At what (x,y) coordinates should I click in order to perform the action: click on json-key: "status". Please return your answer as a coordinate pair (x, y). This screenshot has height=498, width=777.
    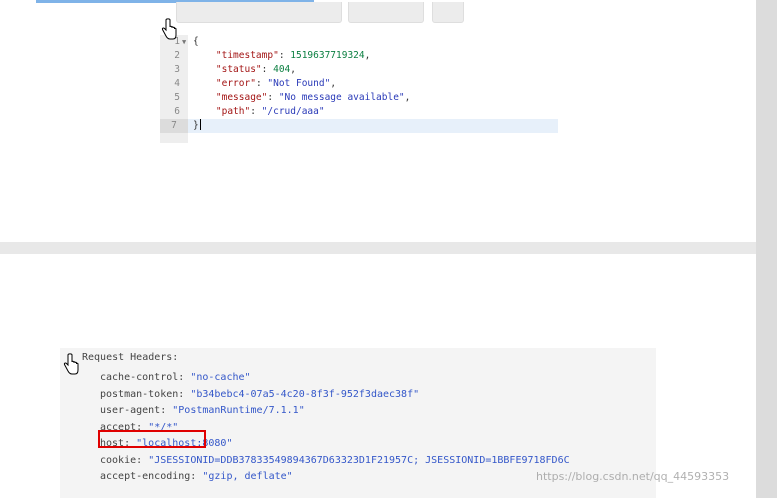
    Looking at the image, I should click on (238, 69).